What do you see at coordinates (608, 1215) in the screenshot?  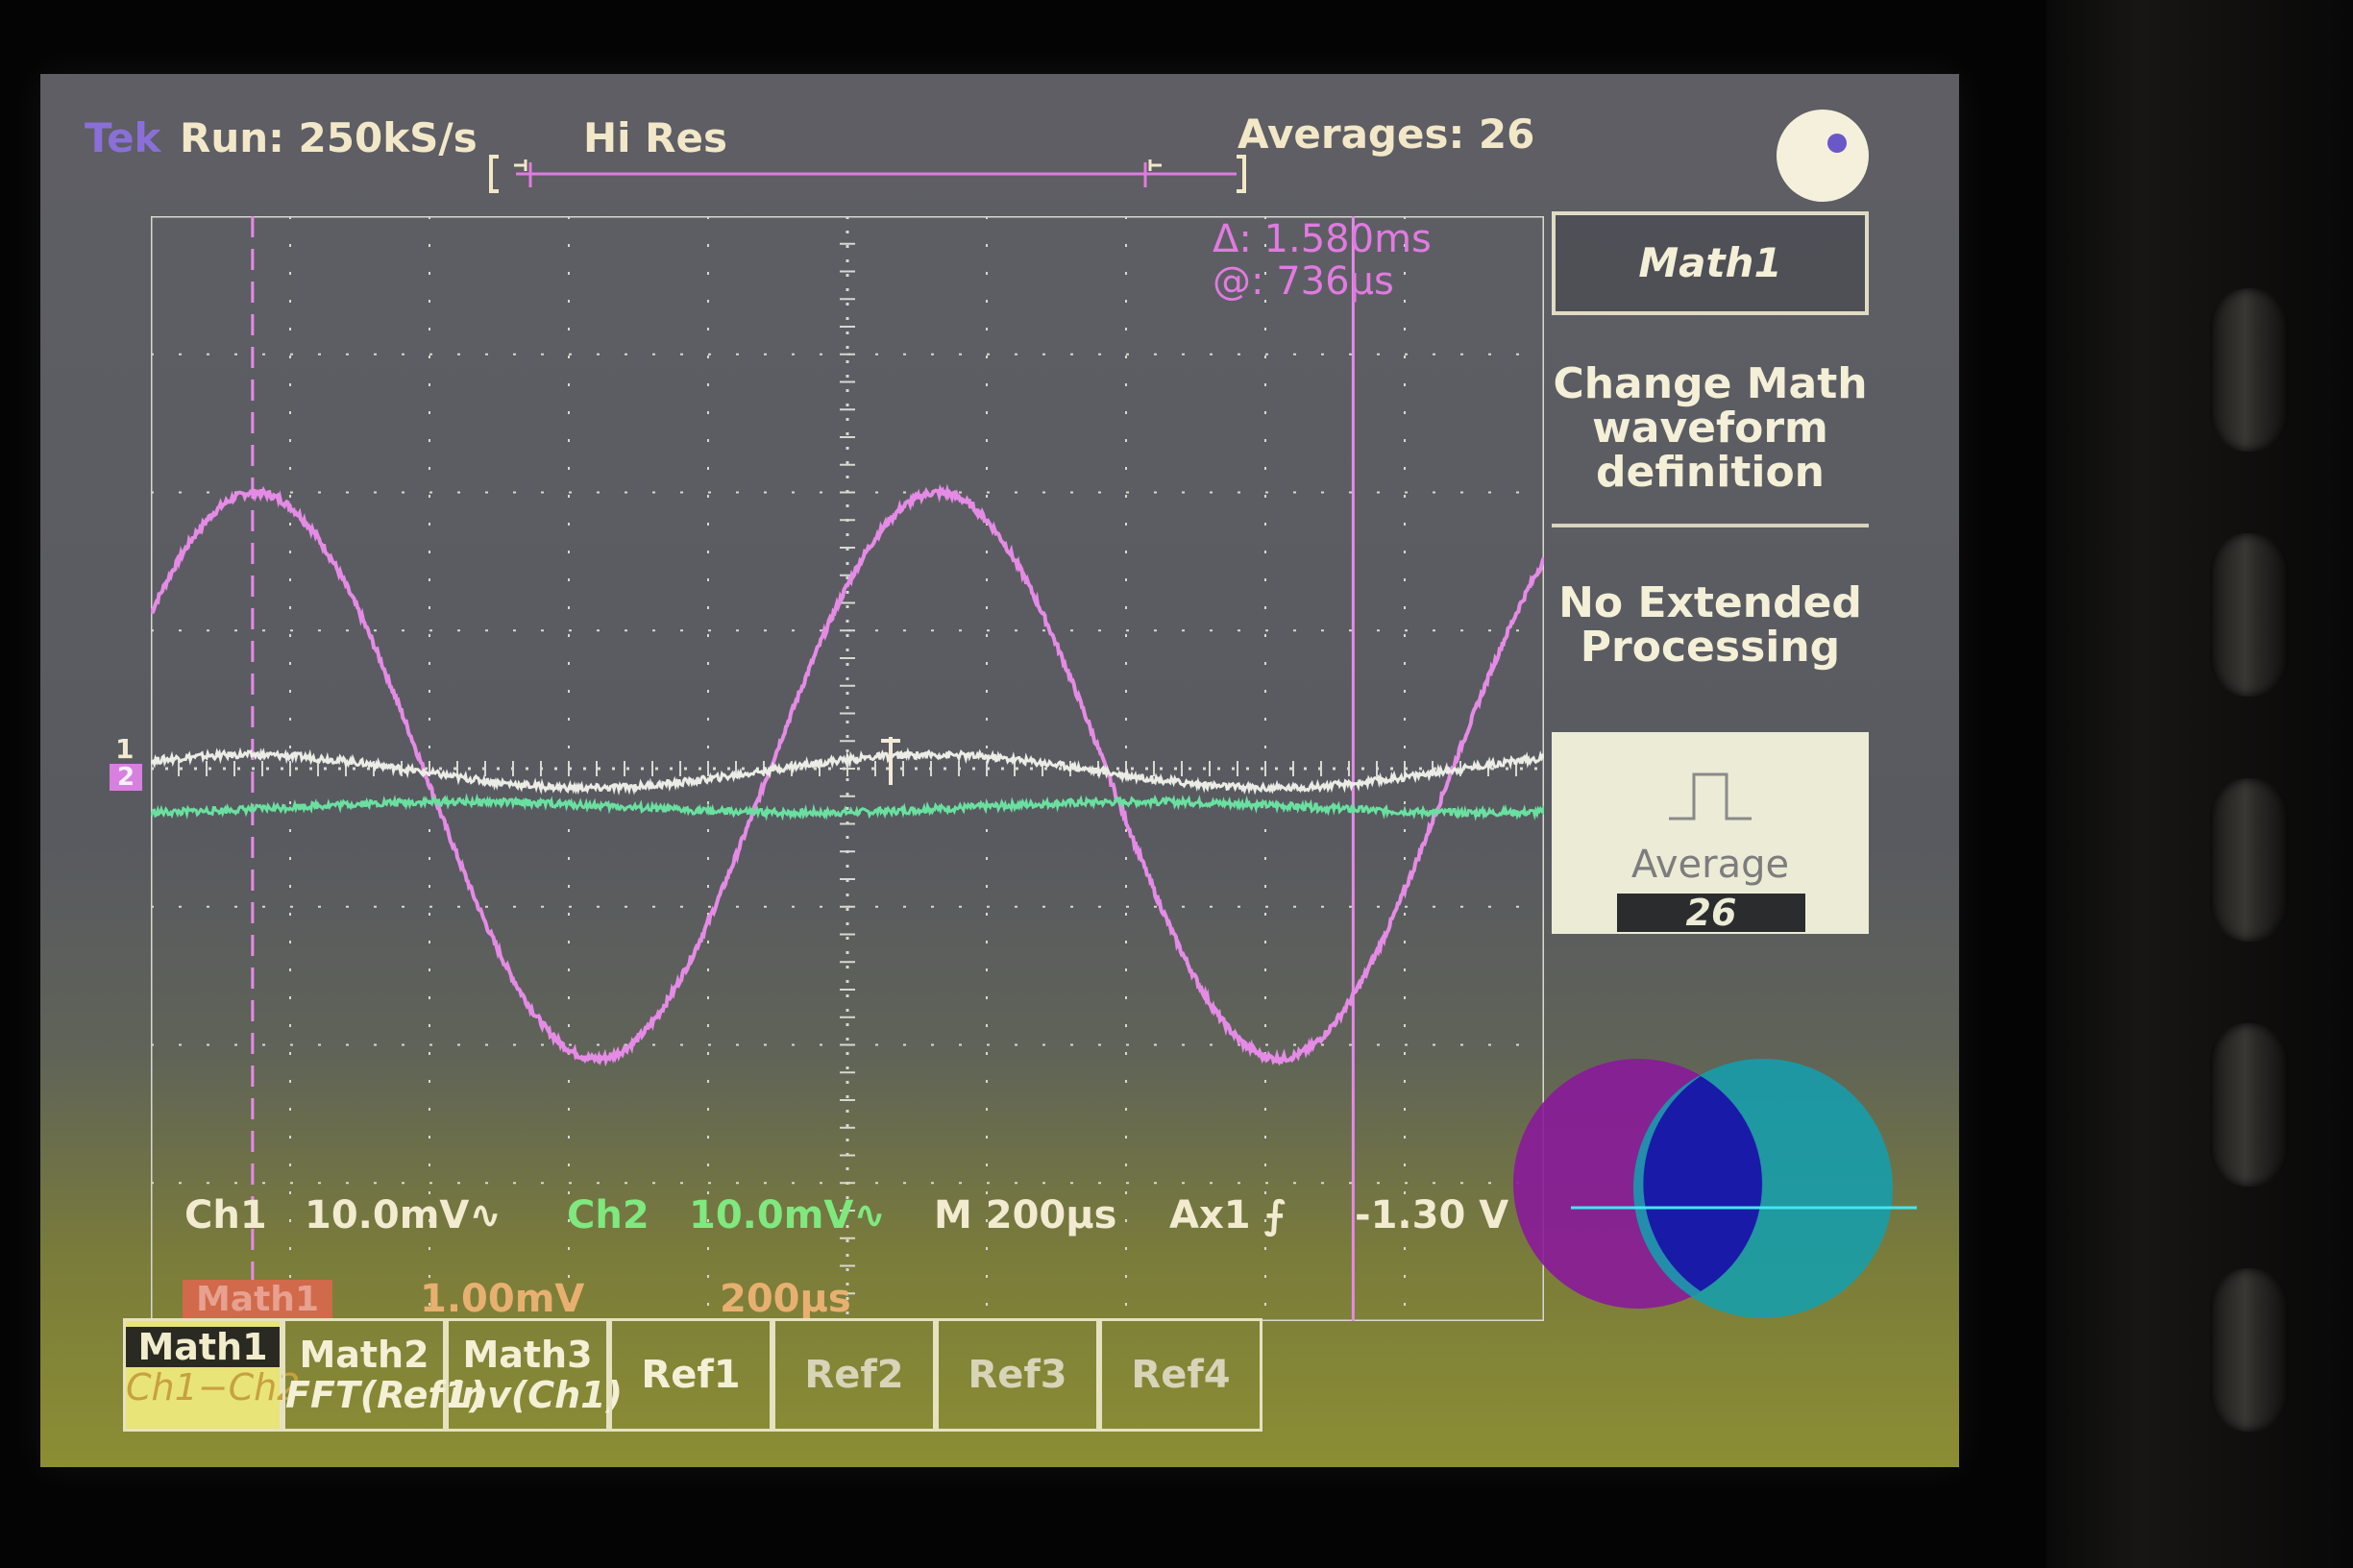 I see `ch2-label: Ch2` at bounding box center [608, 1215].